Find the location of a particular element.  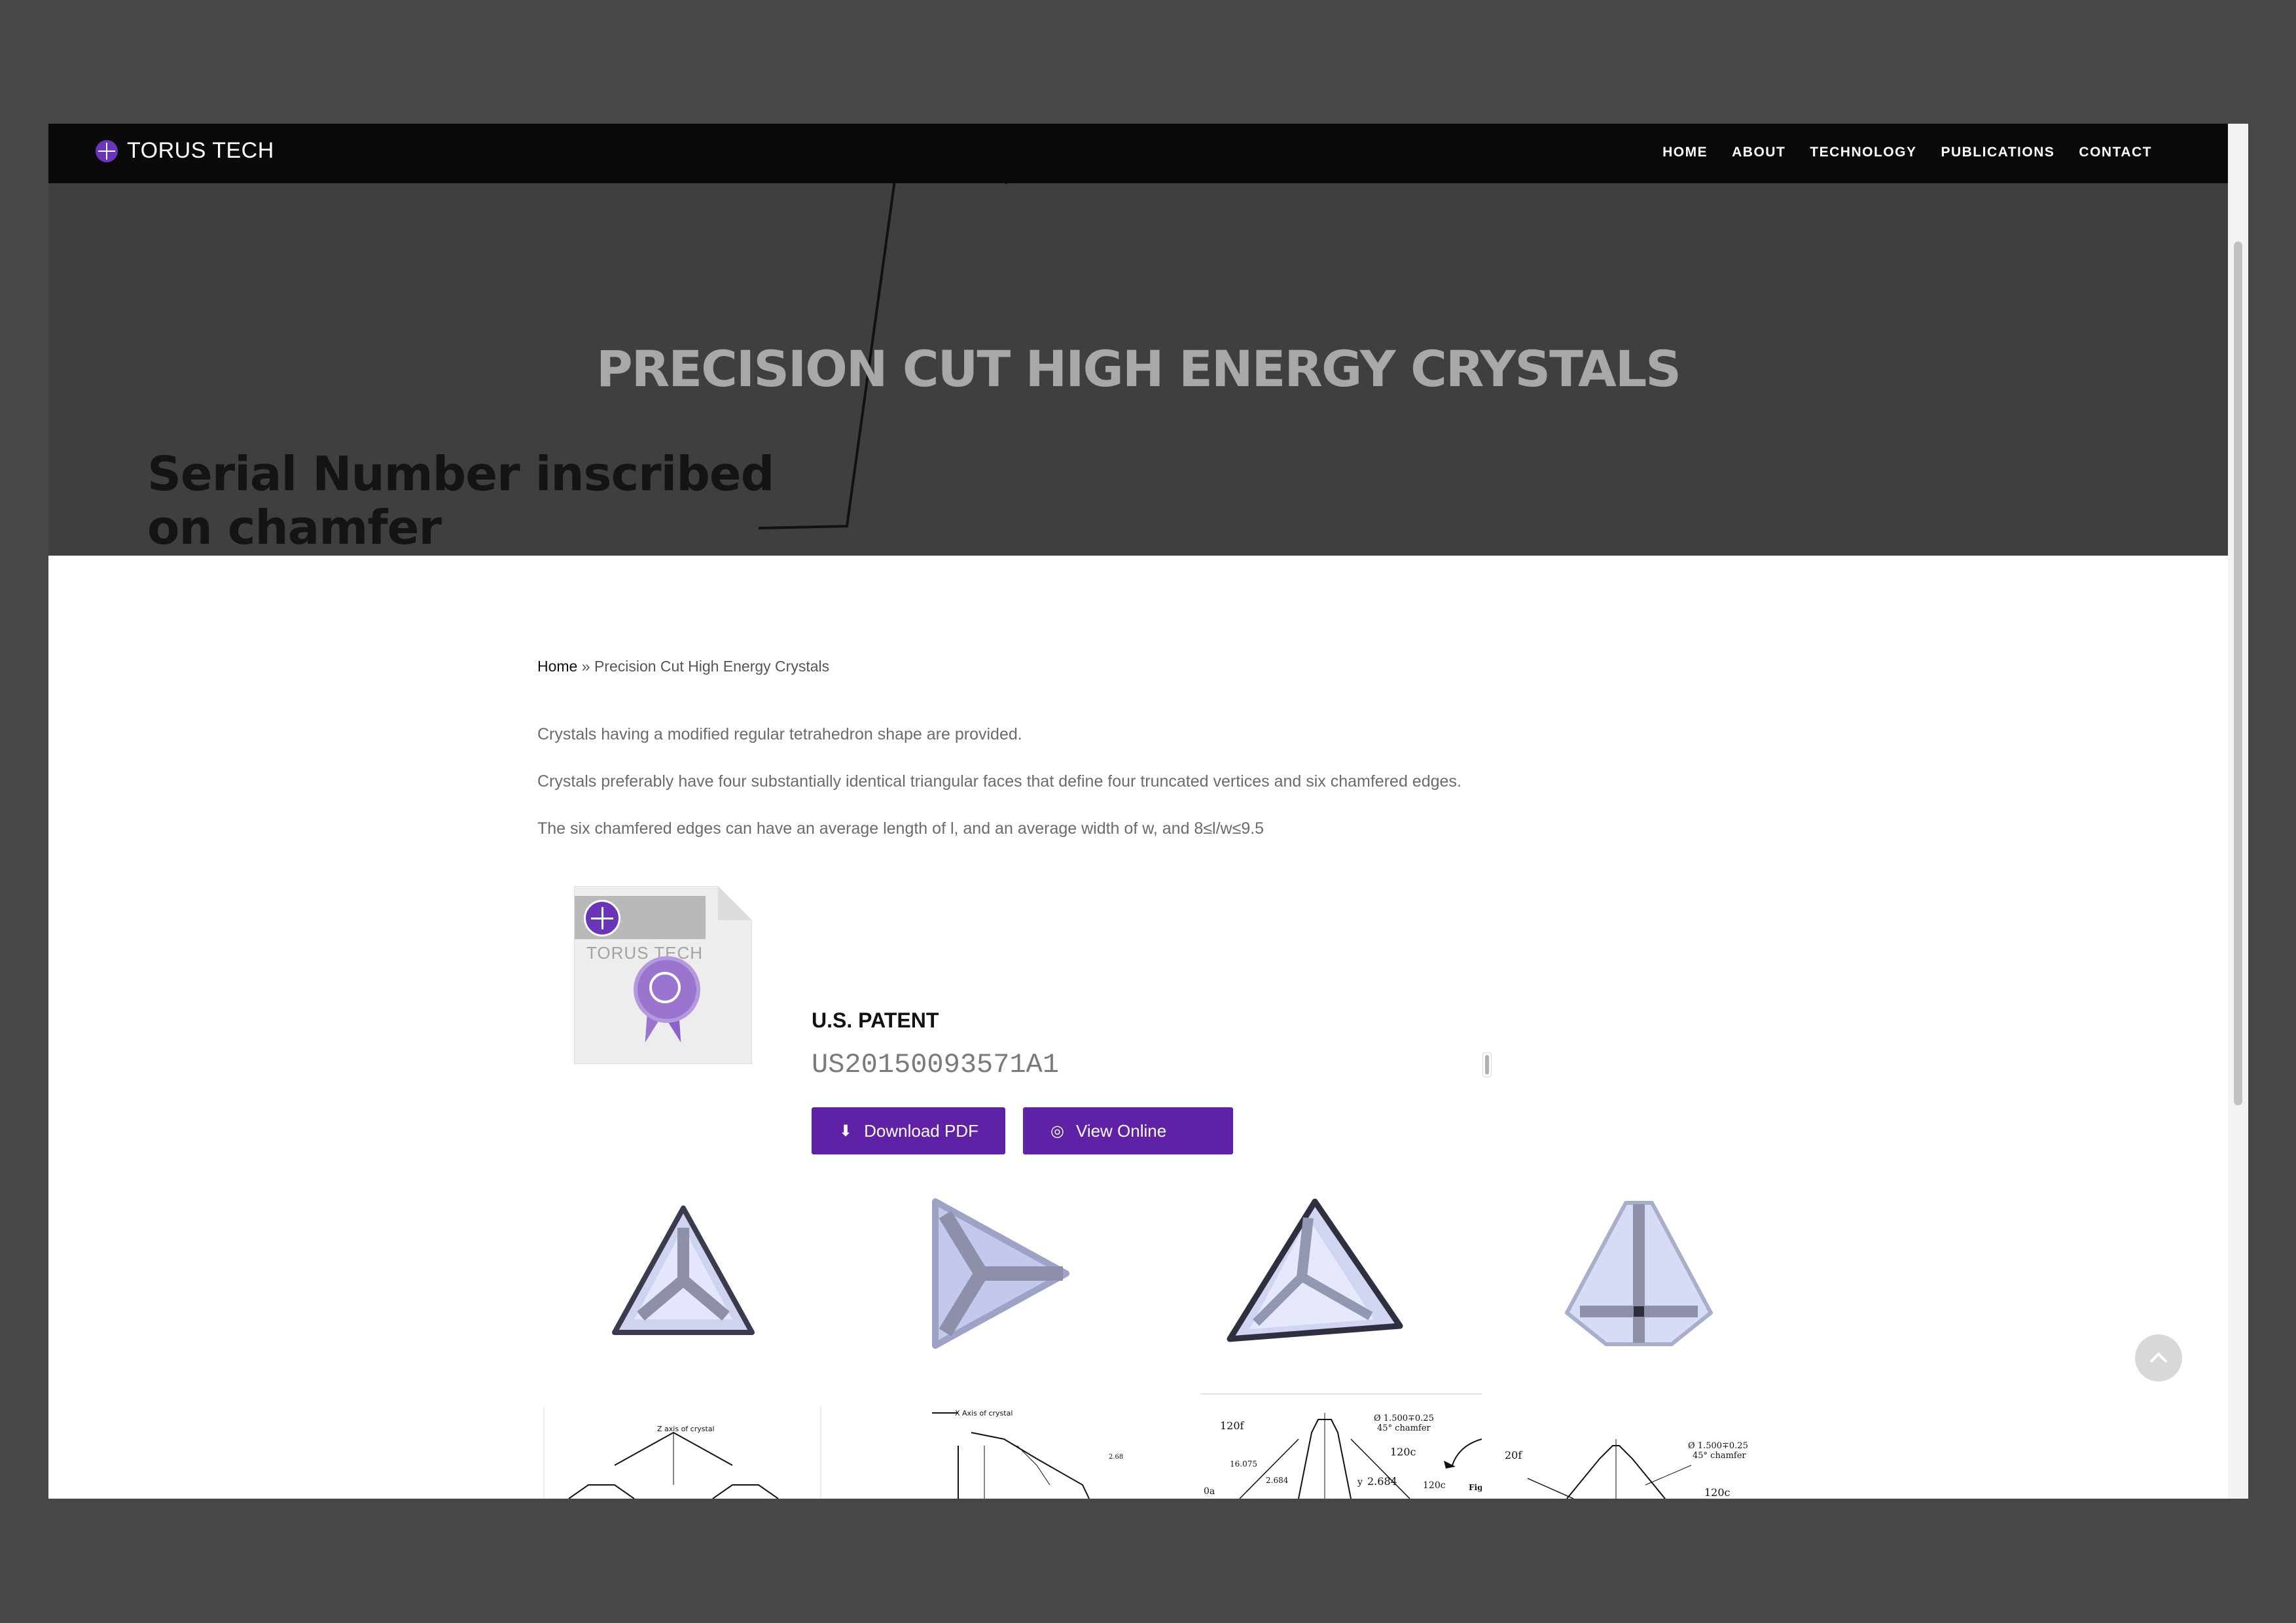

drawing-3-label-120f: 120f is located at coordinates (1232, 1425).